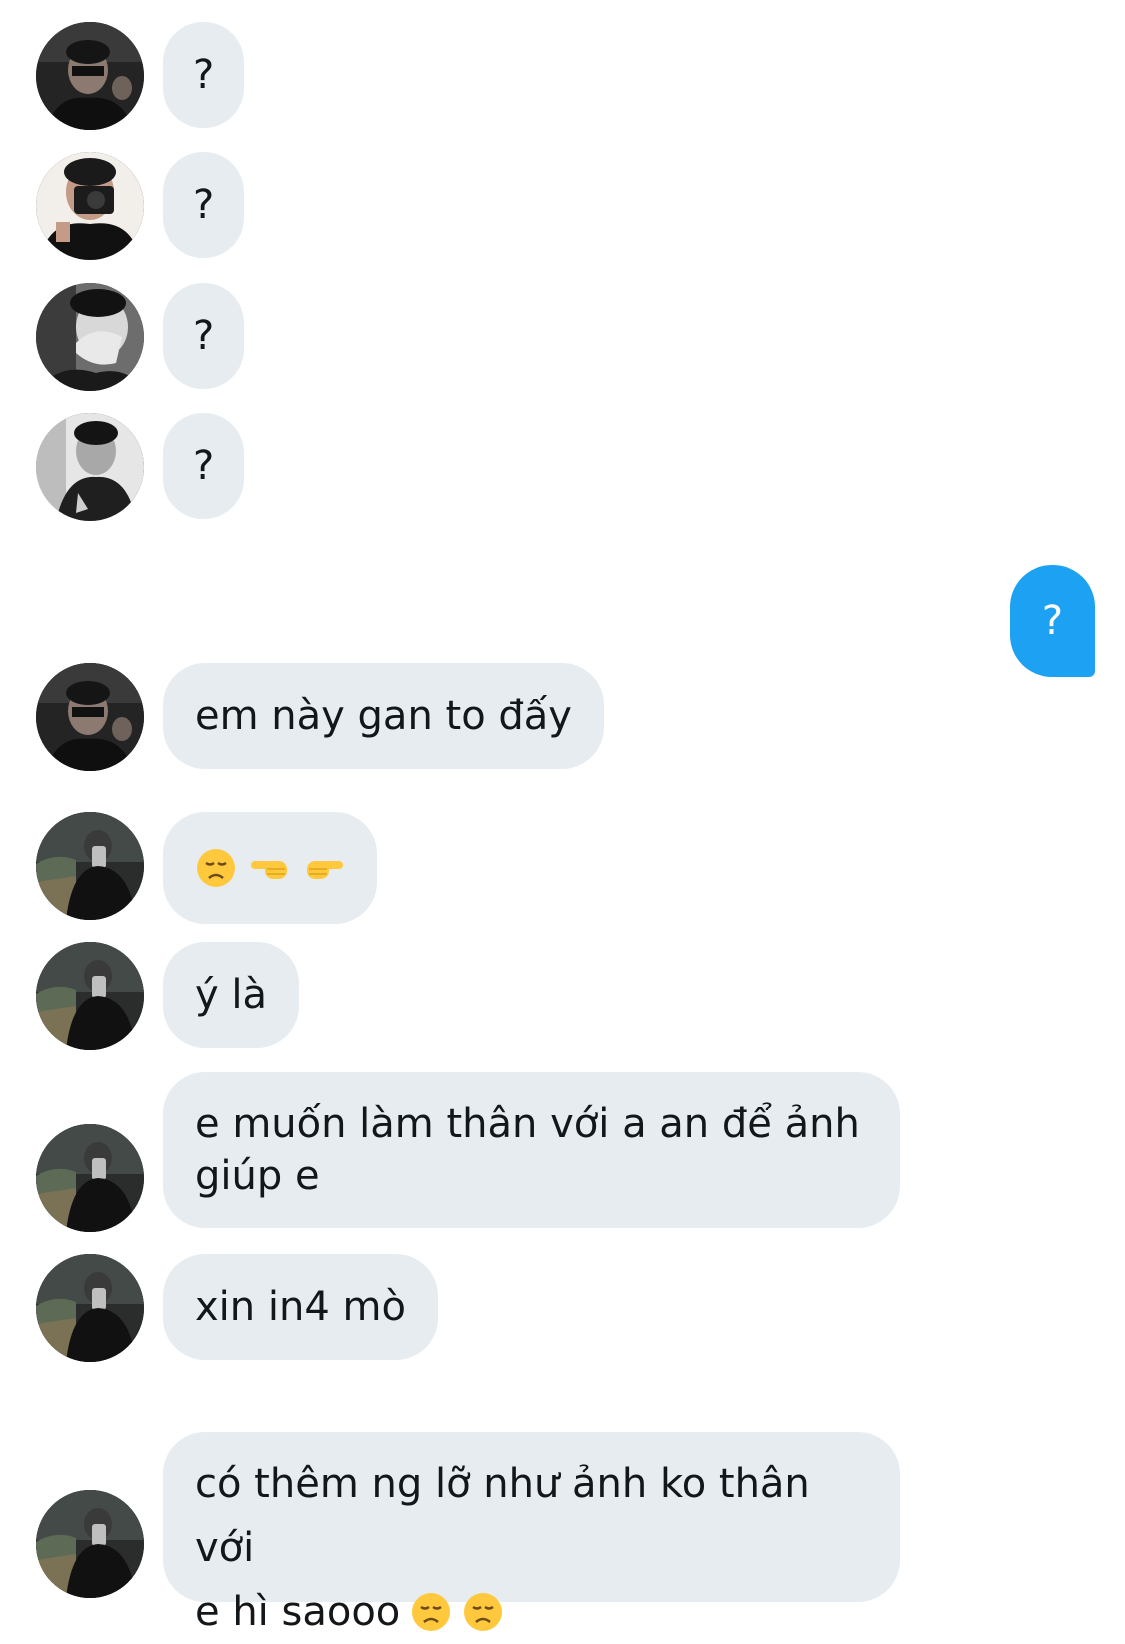 This screenshot has height=1644, width=1125. I want to click on message-bubble: em này gan to đấy, so click(383, 716).